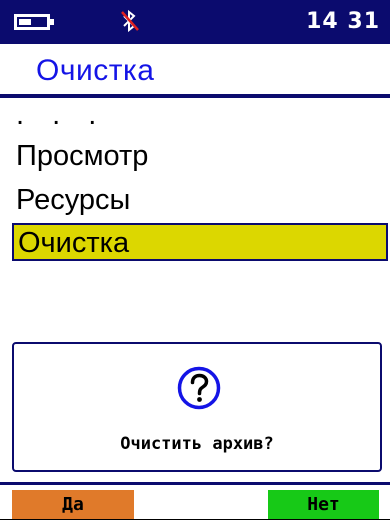 This screenshot has height=520, width=390. What do you see at coordinates (323, 504) in the screenshot?
I see `no-button: Нет` at bounding box center [323, 504].